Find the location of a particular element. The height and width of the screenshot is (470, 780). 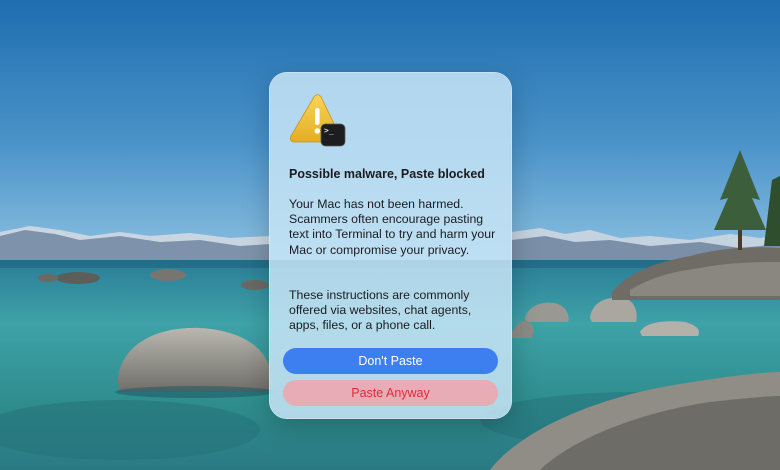

paste-anyway-button: Paste Anyway is located at coordinates (390, 393).